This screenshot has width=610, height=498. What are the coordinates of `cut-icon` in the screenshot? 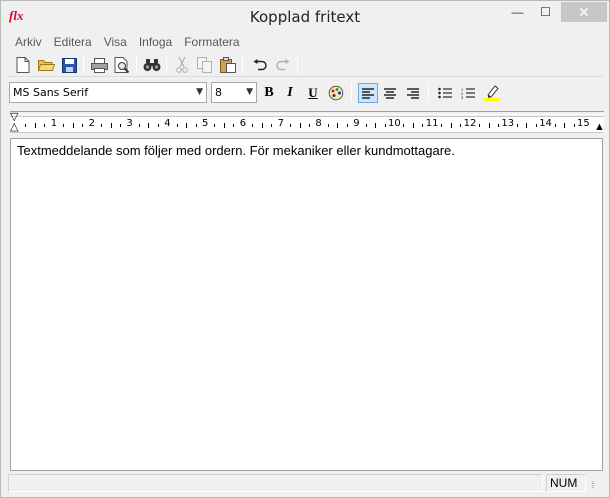 It's located at (182, 65).